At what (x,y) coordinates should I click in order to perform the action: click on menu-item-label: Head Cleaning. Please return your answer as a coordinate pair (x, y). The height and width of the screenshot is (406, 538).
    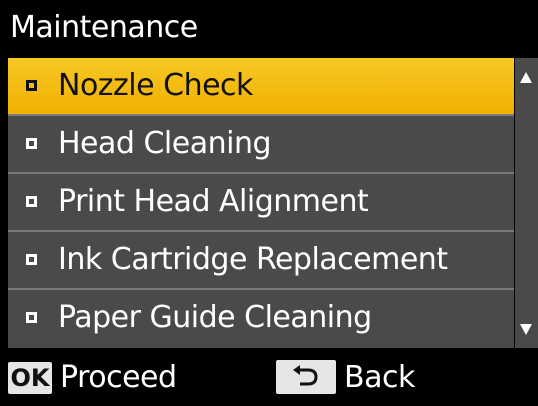
    Looking at the image, I should click on (165, 143).